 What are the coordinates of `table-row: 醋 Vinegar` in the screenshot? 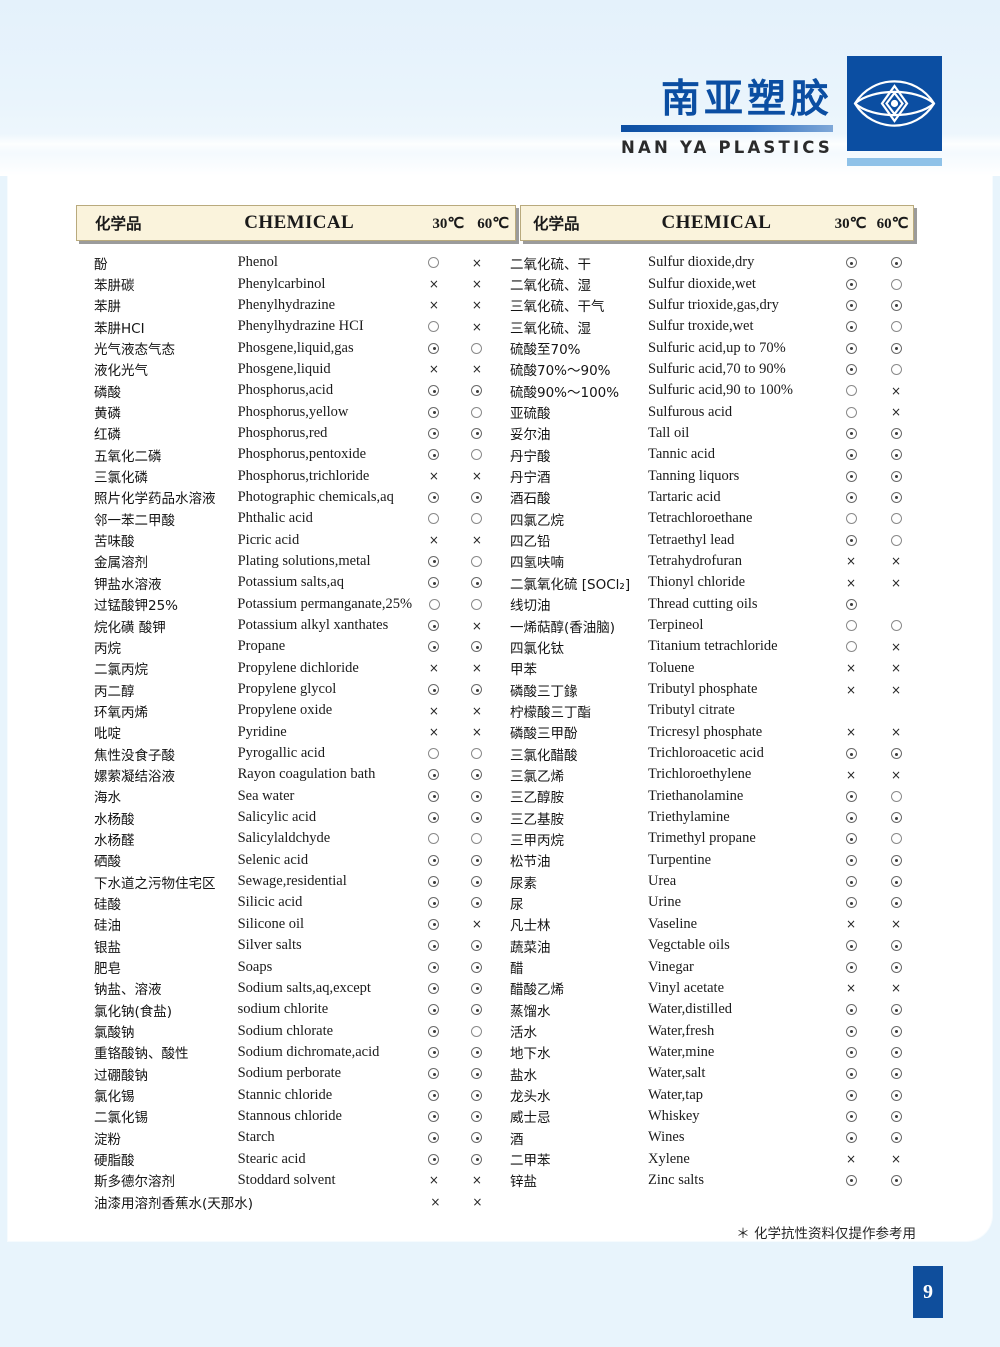 It's located at (709, 966).